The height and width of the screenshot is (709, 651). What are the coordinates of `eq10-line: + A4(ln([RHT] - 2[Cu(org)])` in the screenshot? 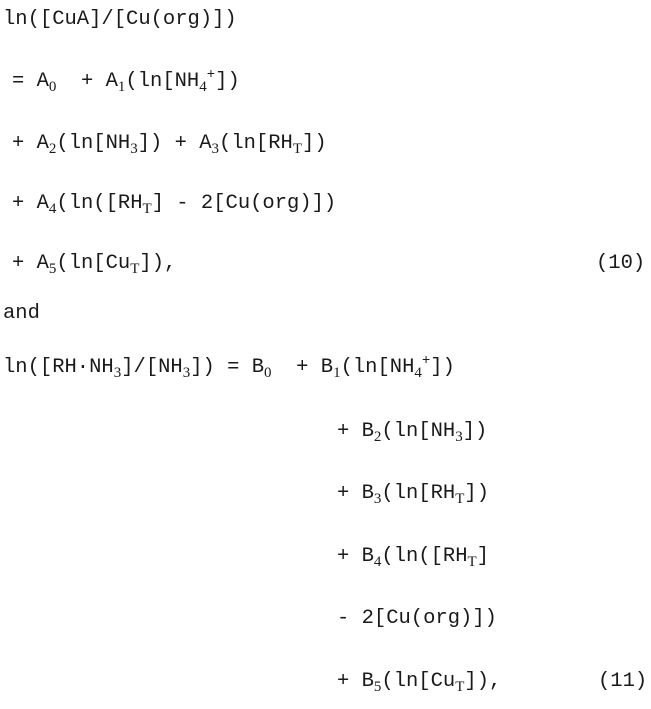 It's located at (174, 204).